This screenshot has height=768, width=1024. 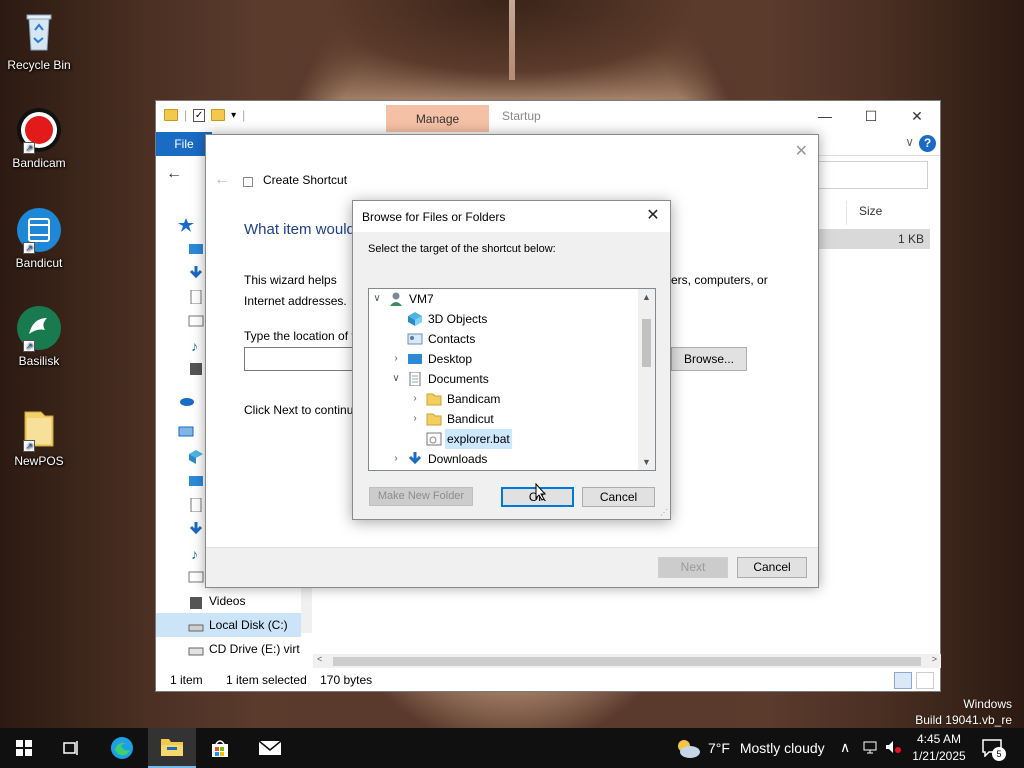 I want to click on tab-file: File, so click(x=184, y=144).